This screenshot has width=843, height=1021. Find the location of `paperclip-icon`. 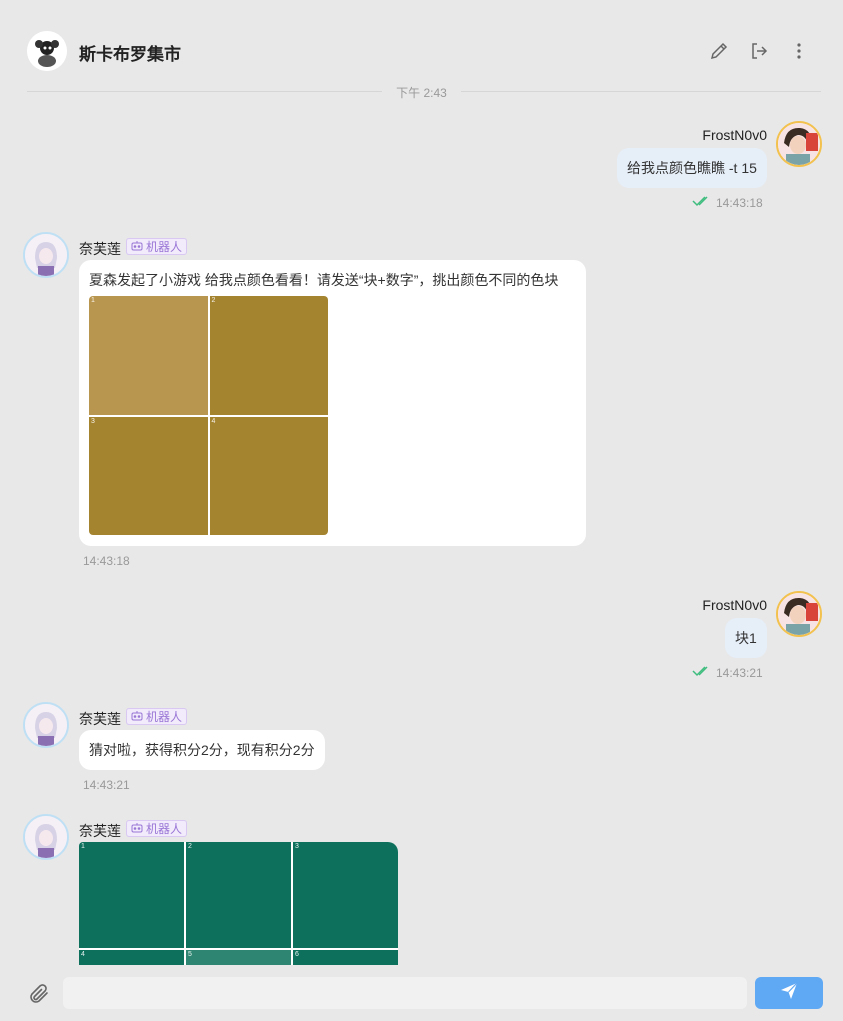

paperclip-icon is located at coordinates (39, 994).